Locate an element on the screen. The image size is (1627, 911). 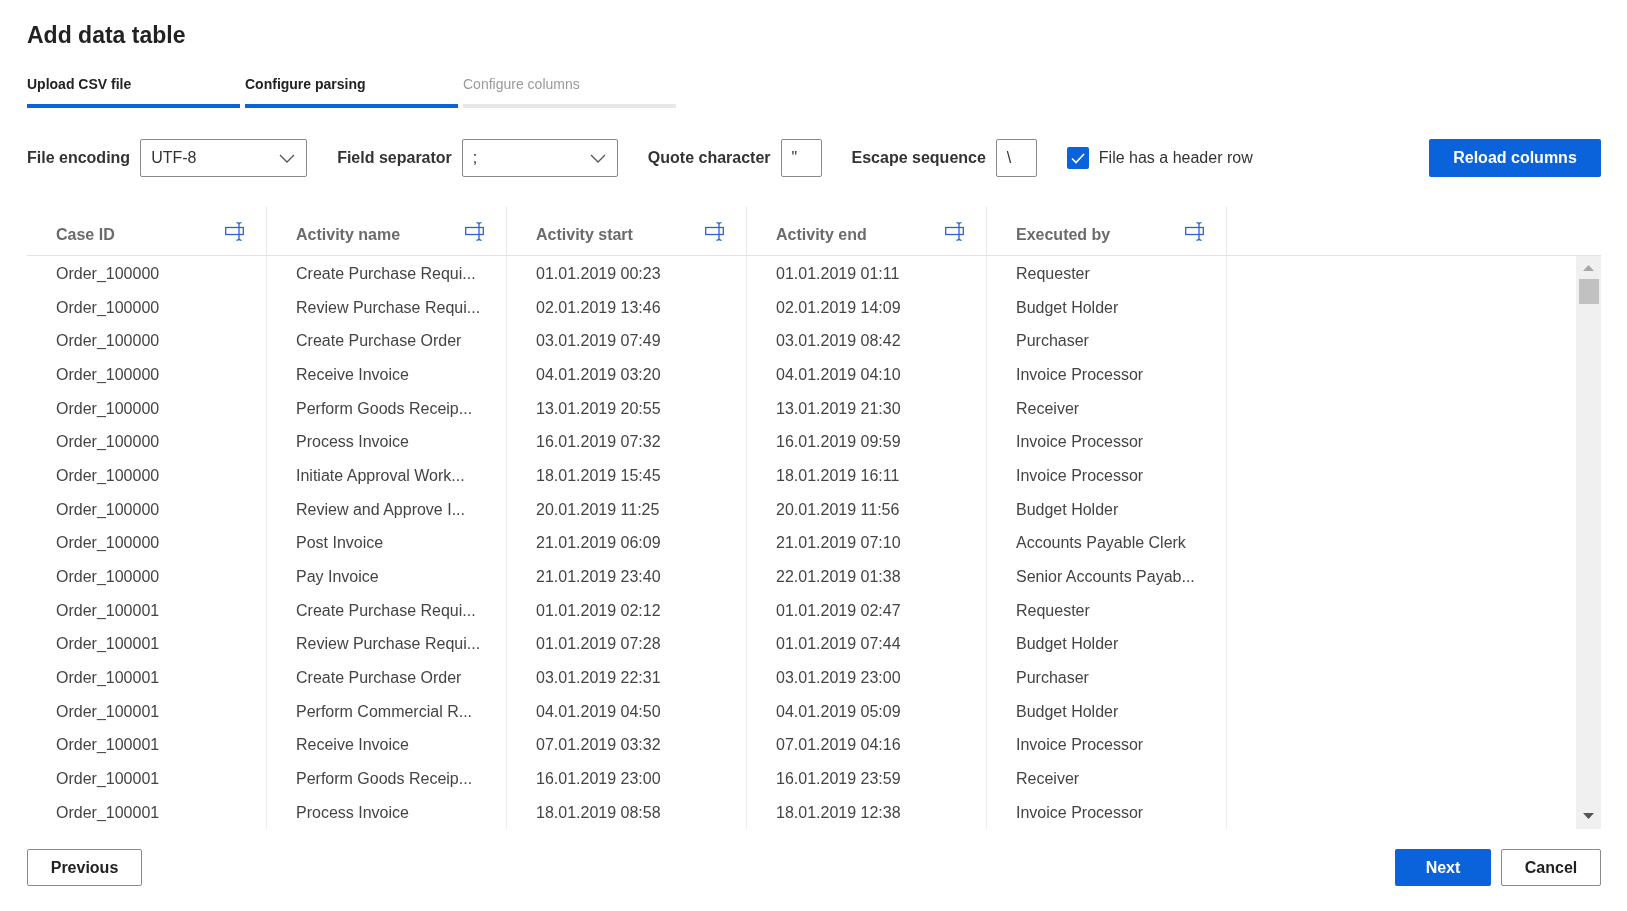
scroll-down-arrow-icon is located at coordinates (1588, 816).